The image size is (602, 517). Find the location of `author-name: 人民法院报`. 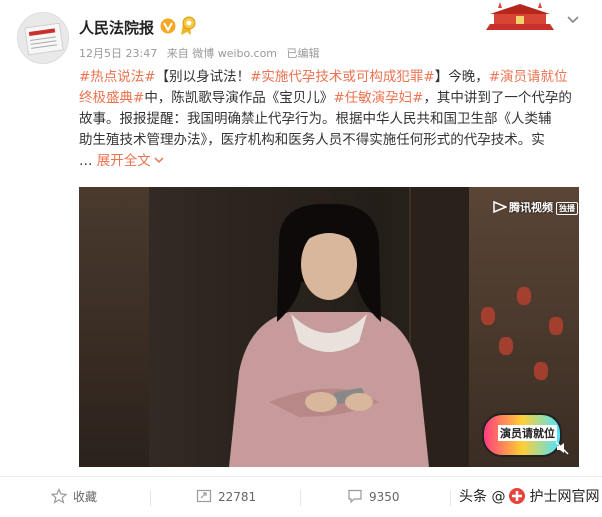

author-name: 人民法院报 is located at coordinates (116, 27).